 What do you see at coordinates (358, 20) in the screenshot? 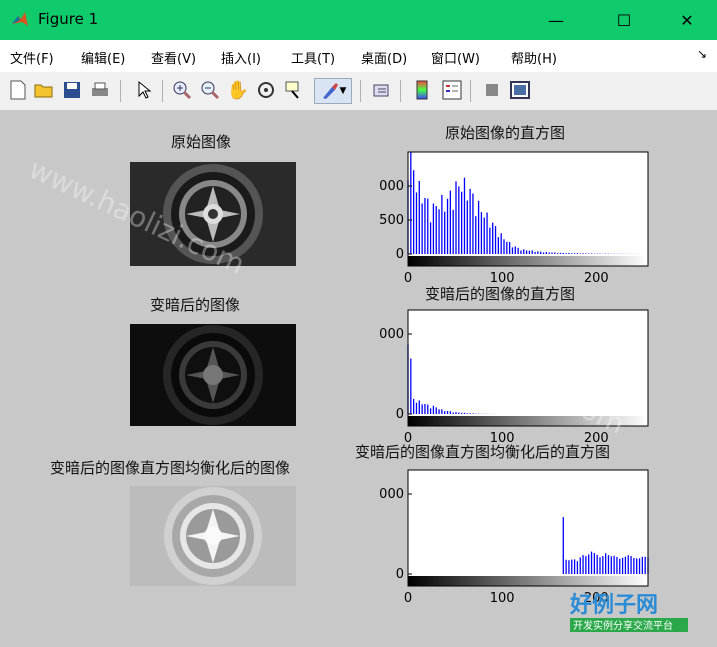
I see `title-bar: Figure 1 — ☐ ✕` at bounding box center [358, 20].